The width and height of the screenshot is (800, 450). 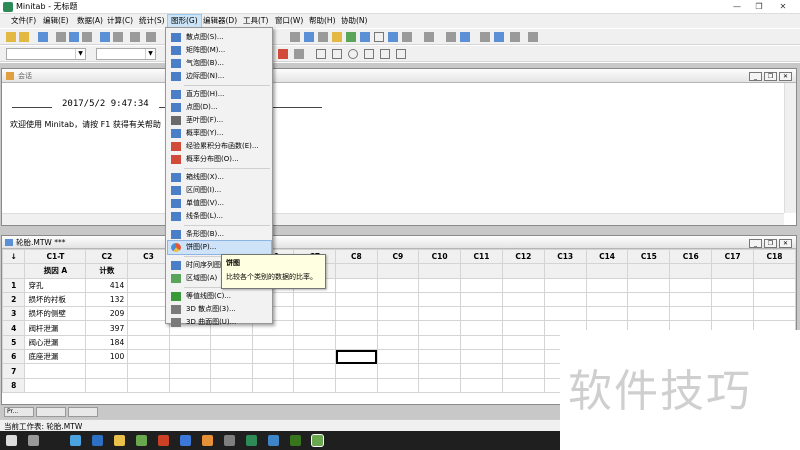 What do you see at coordinates (184, 21) in the screenshot?
I see `menu-graph: 图形(G)` at bounding box center [184, 21].